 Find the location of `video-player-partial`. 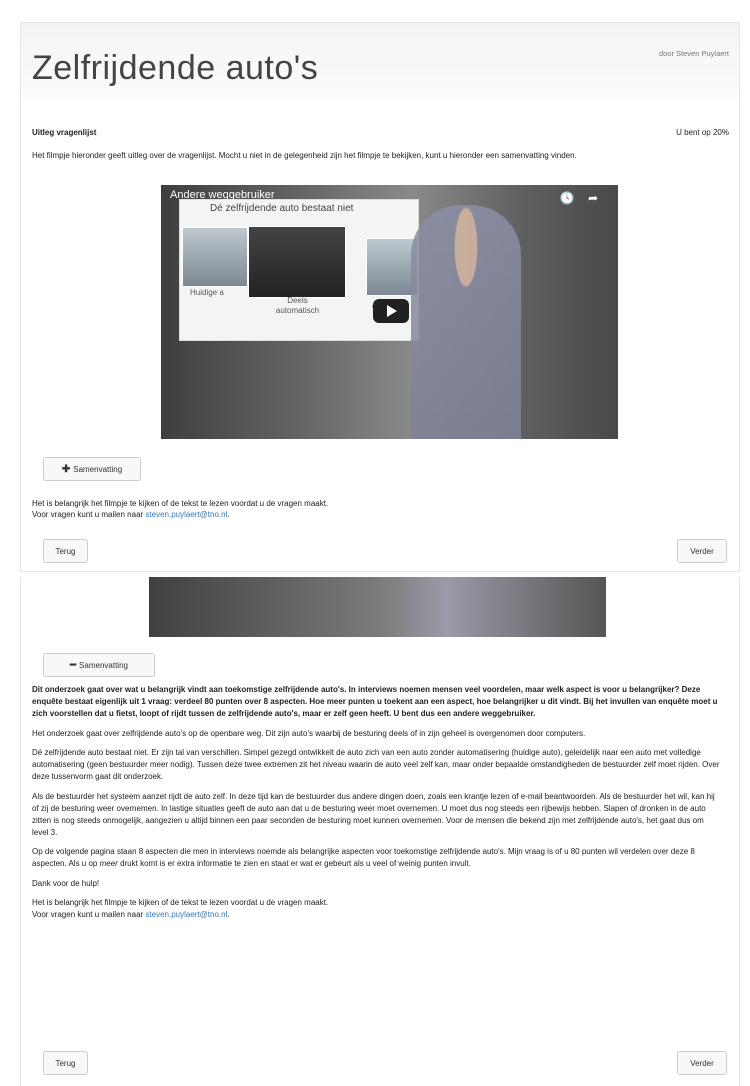

video-player-partial is located at coordinates (377, 607).